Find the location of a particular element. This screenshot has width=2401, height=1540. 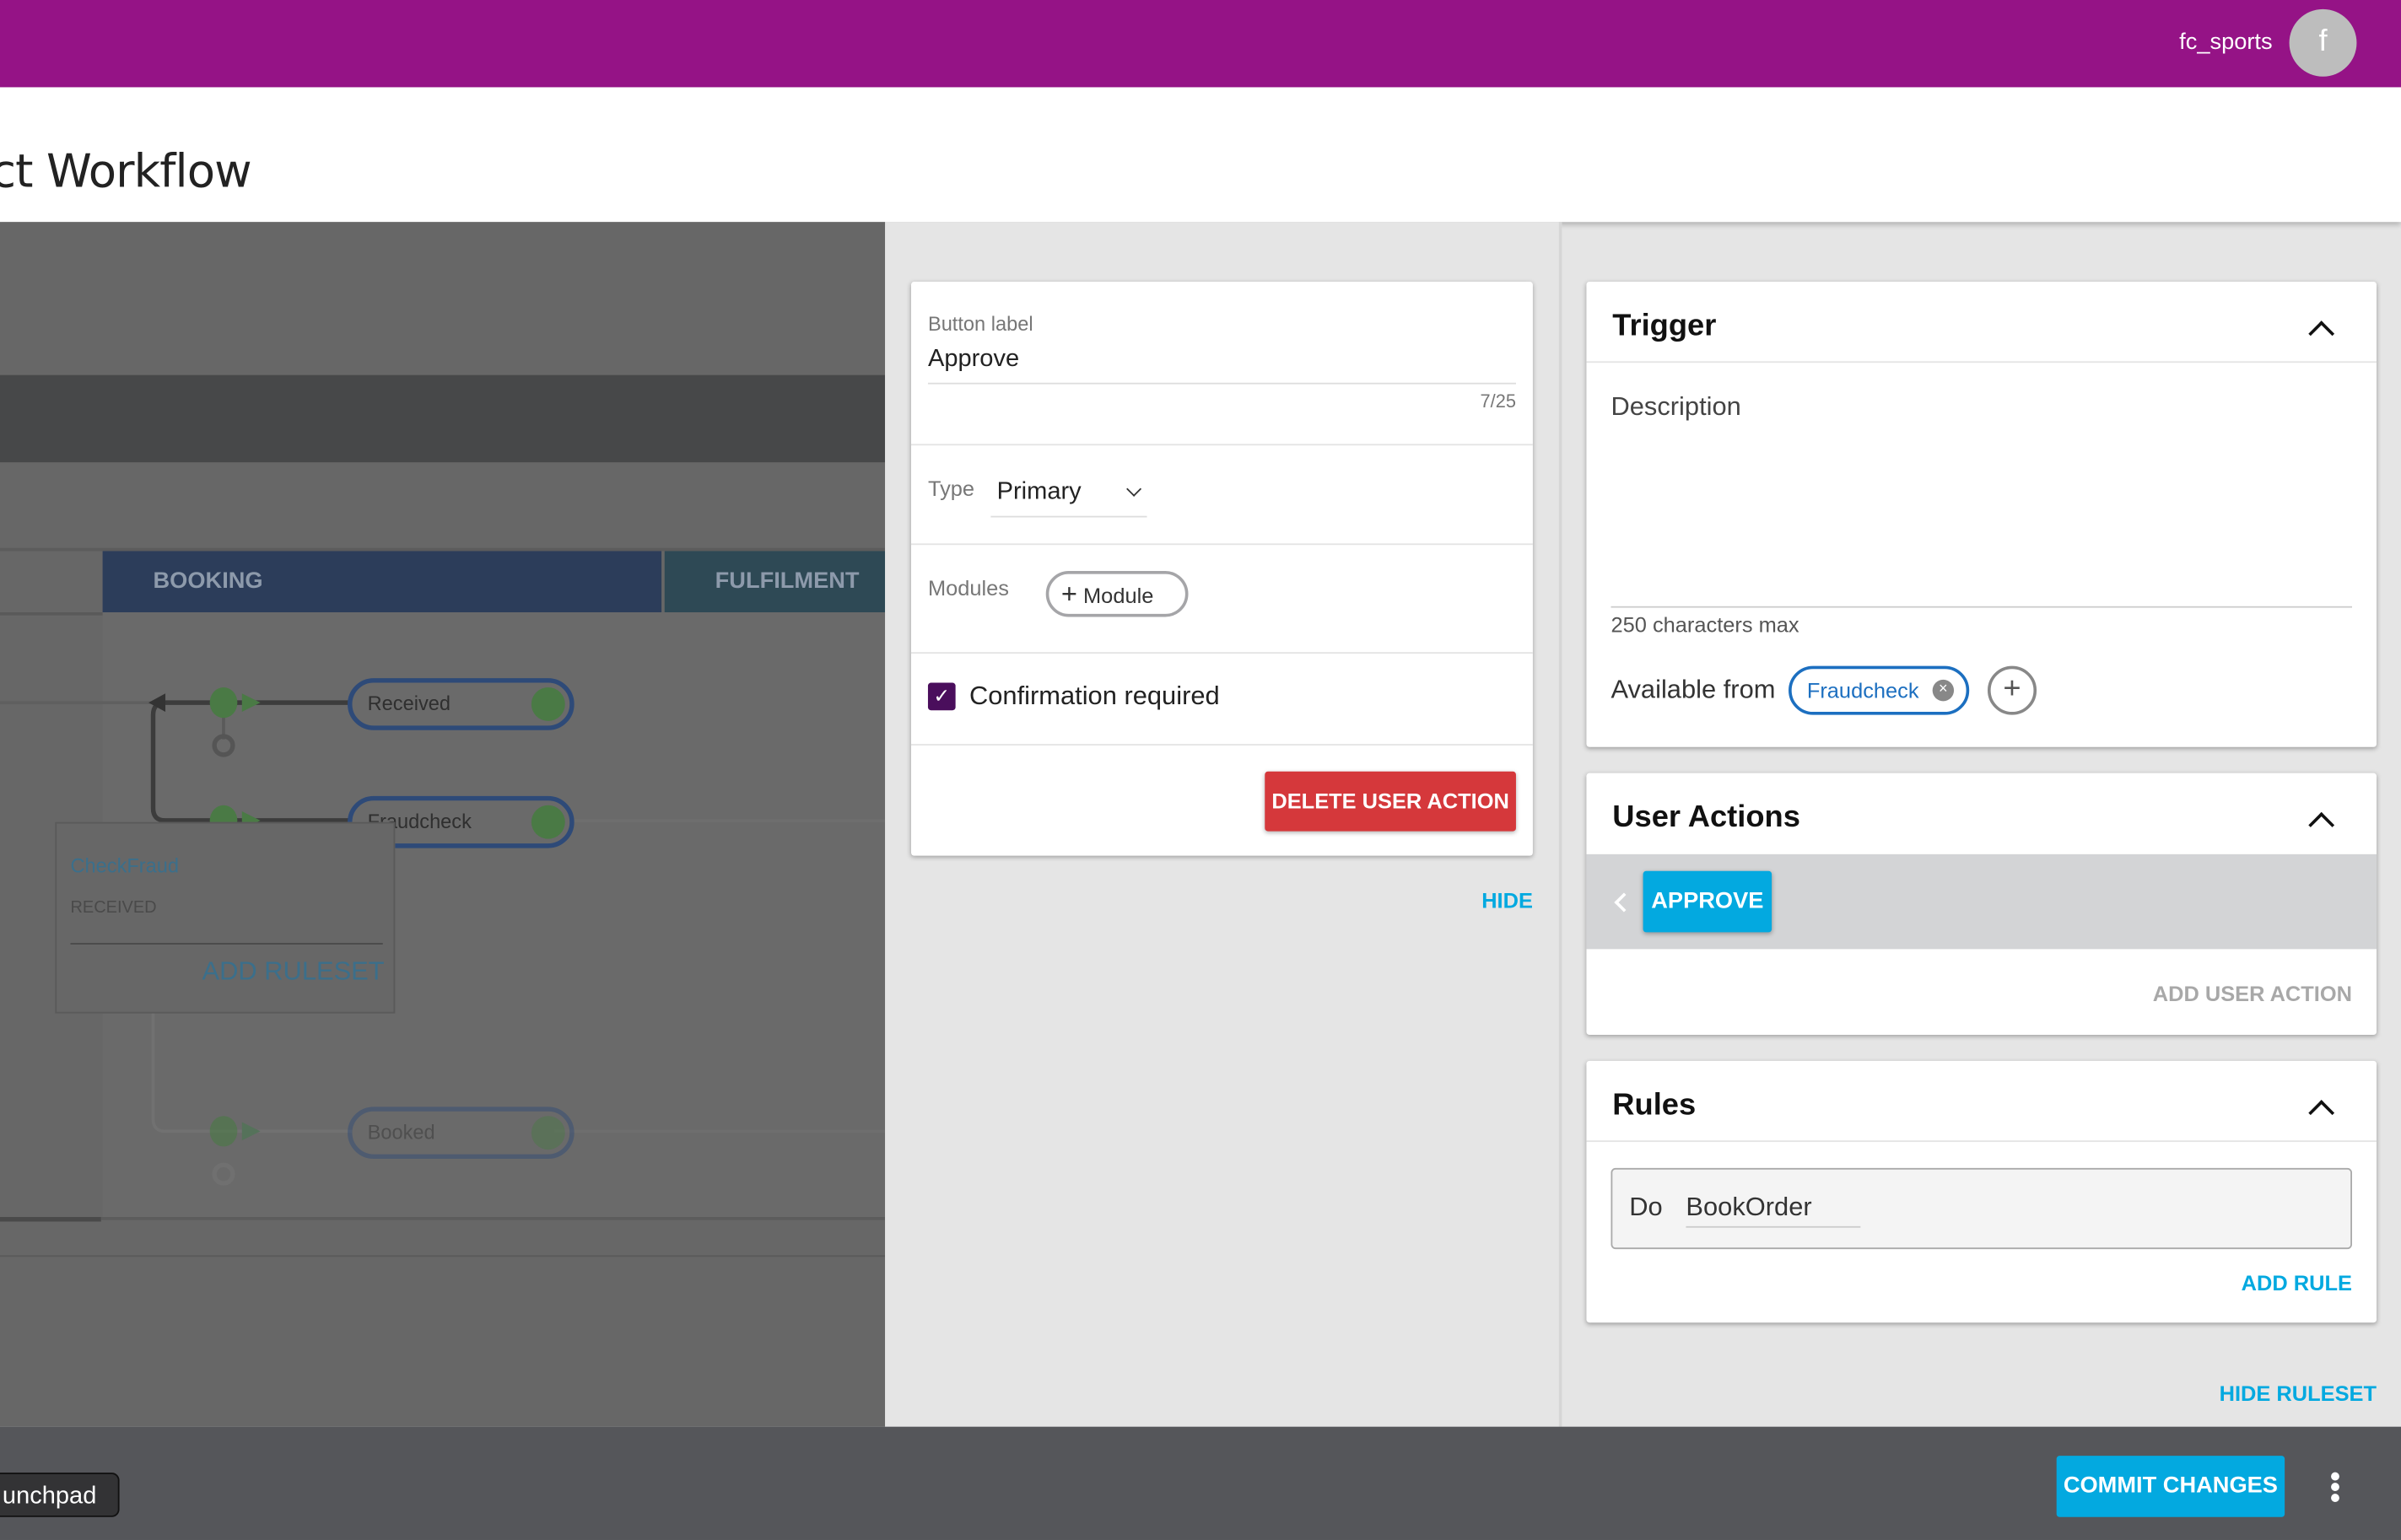

add-rule-button: ADD RULE is located at coordinates (2297, 1283).